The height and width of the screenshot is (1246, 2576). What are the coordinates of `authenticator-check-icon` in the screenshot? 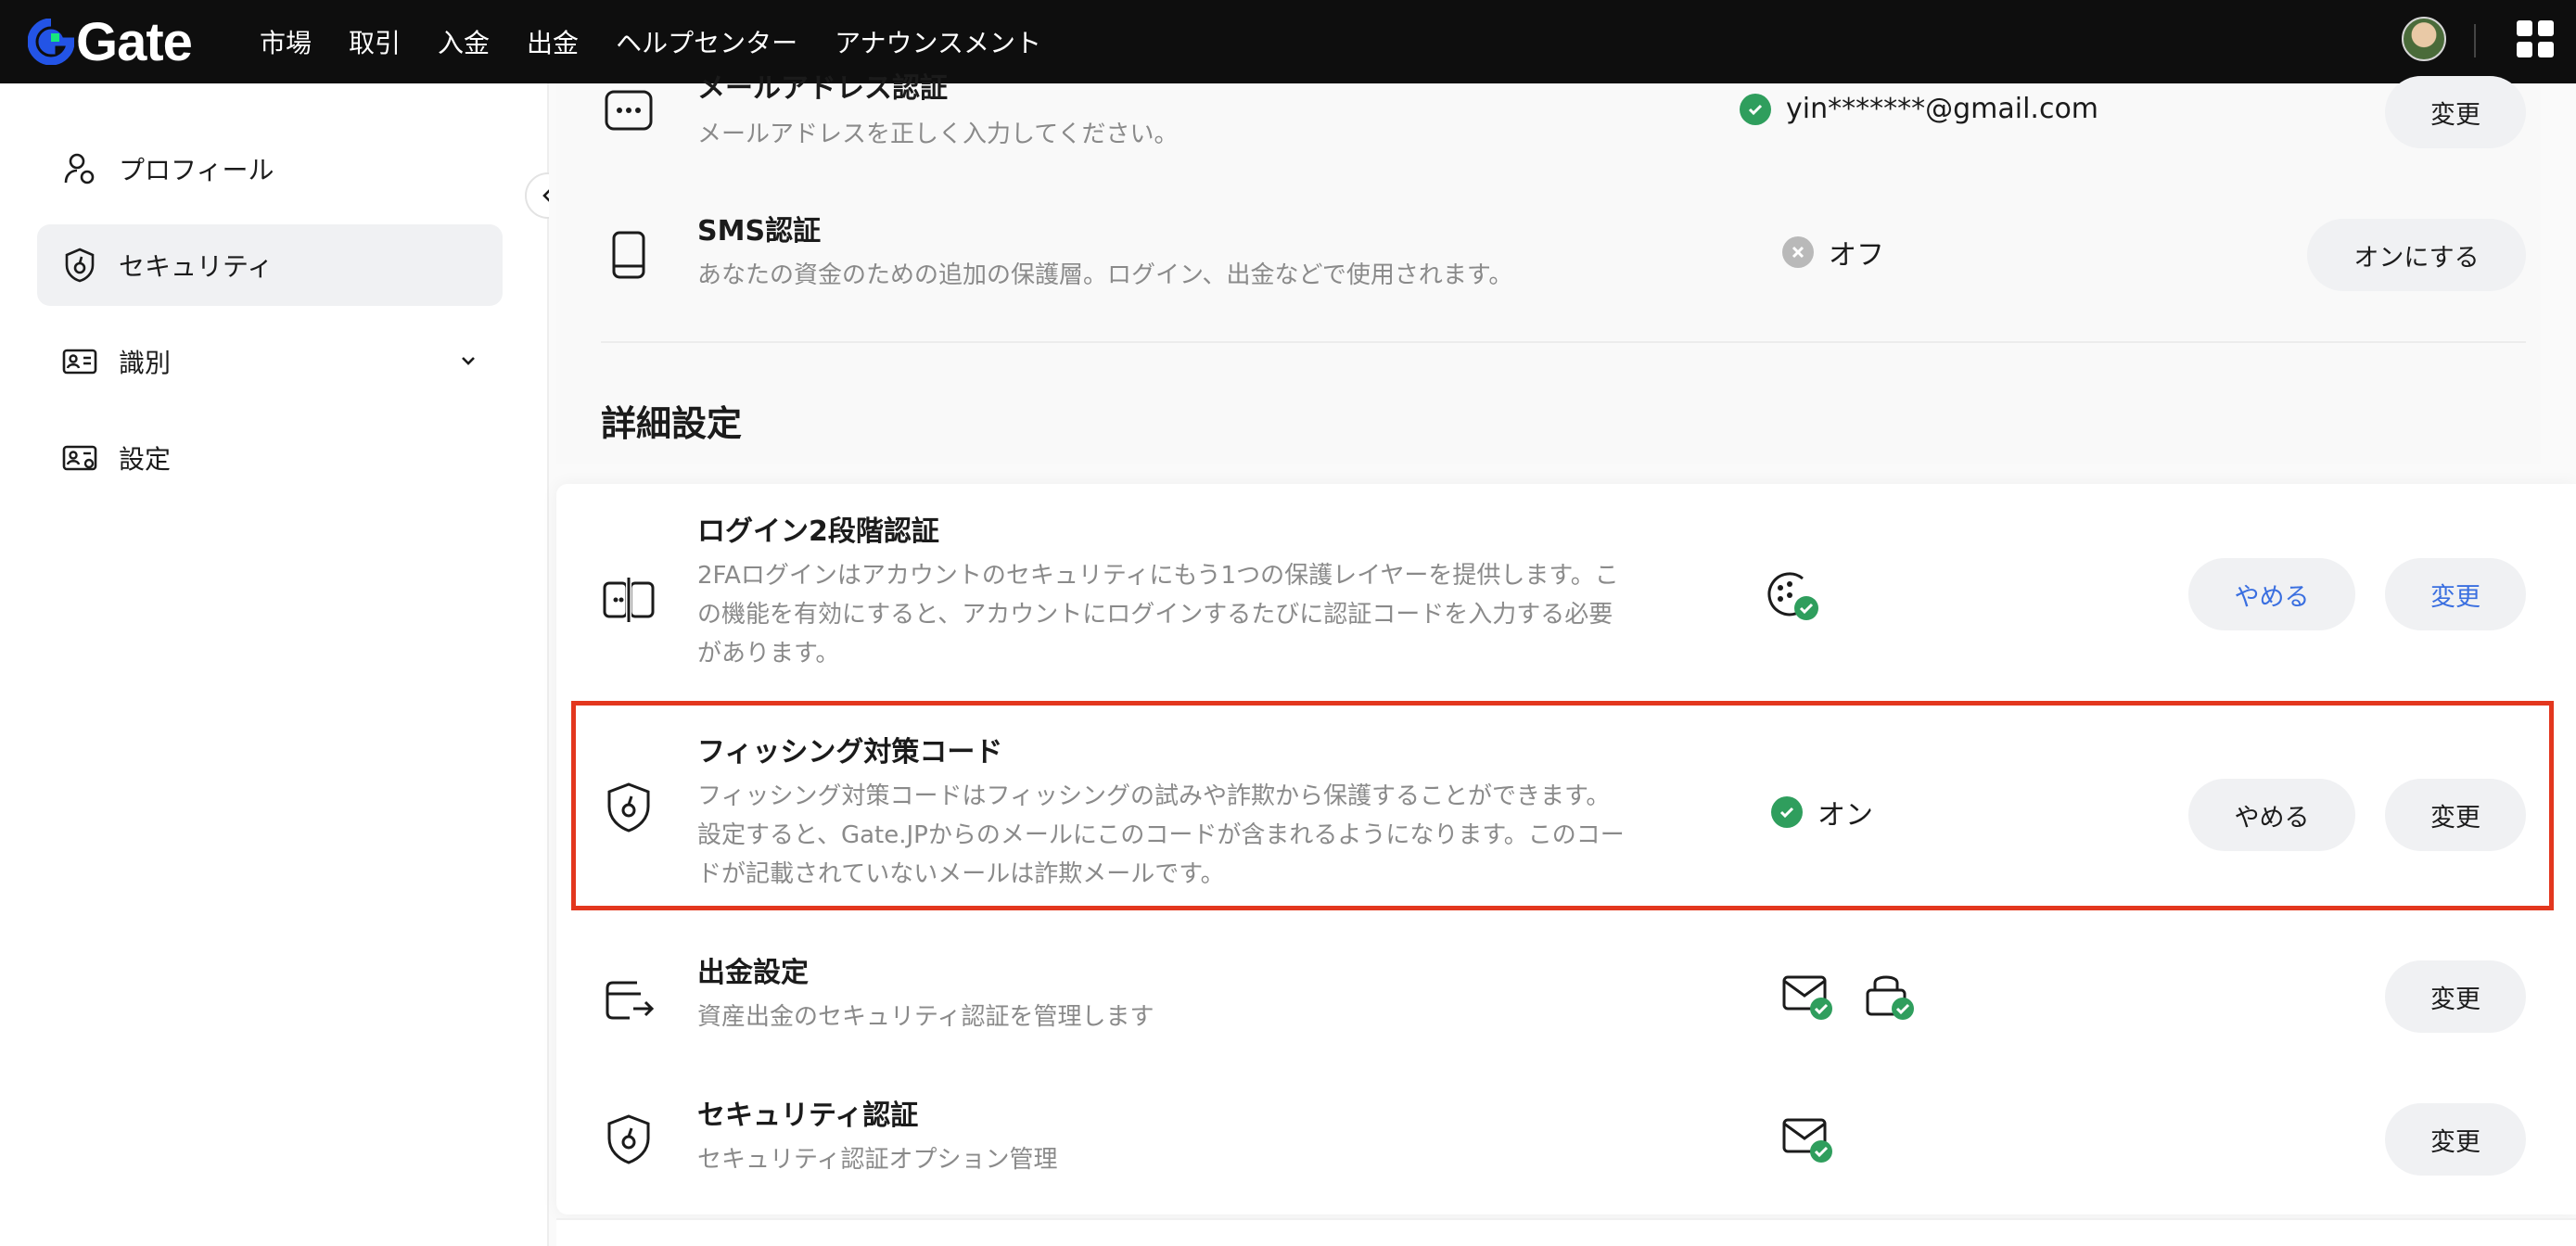 It's located at (1793, 596).